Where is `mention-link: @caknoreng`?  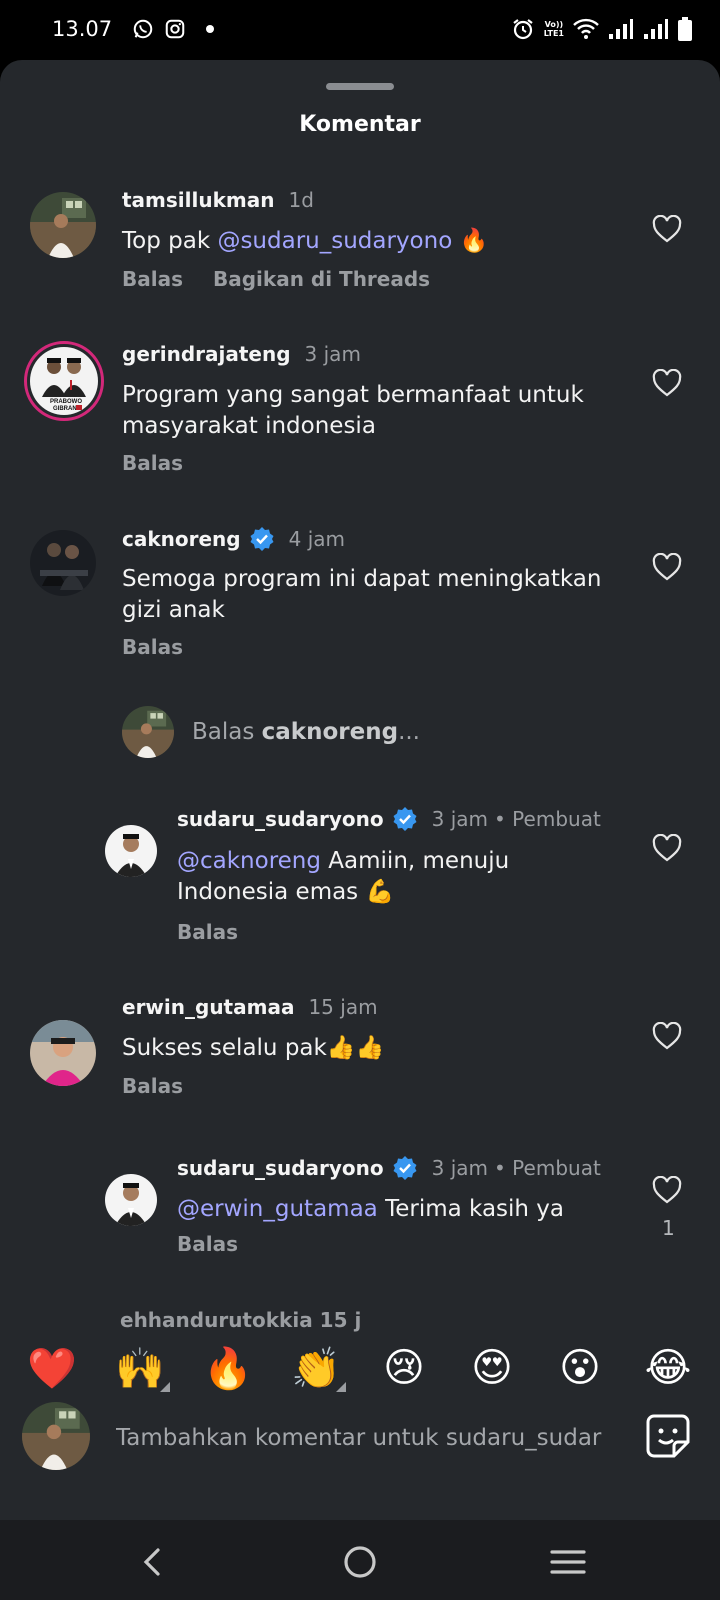 mention-link: @caknoreng is located at coordinates (249, 861).